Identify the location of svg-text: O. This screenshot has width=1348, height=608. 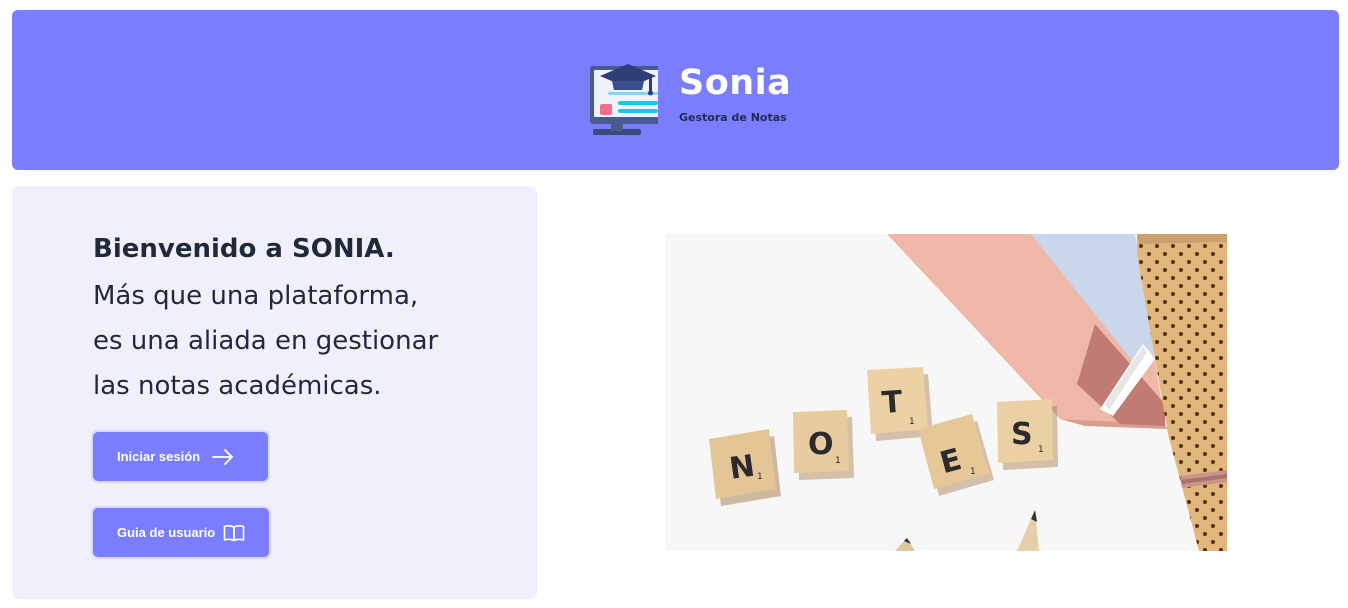
(821, 444).